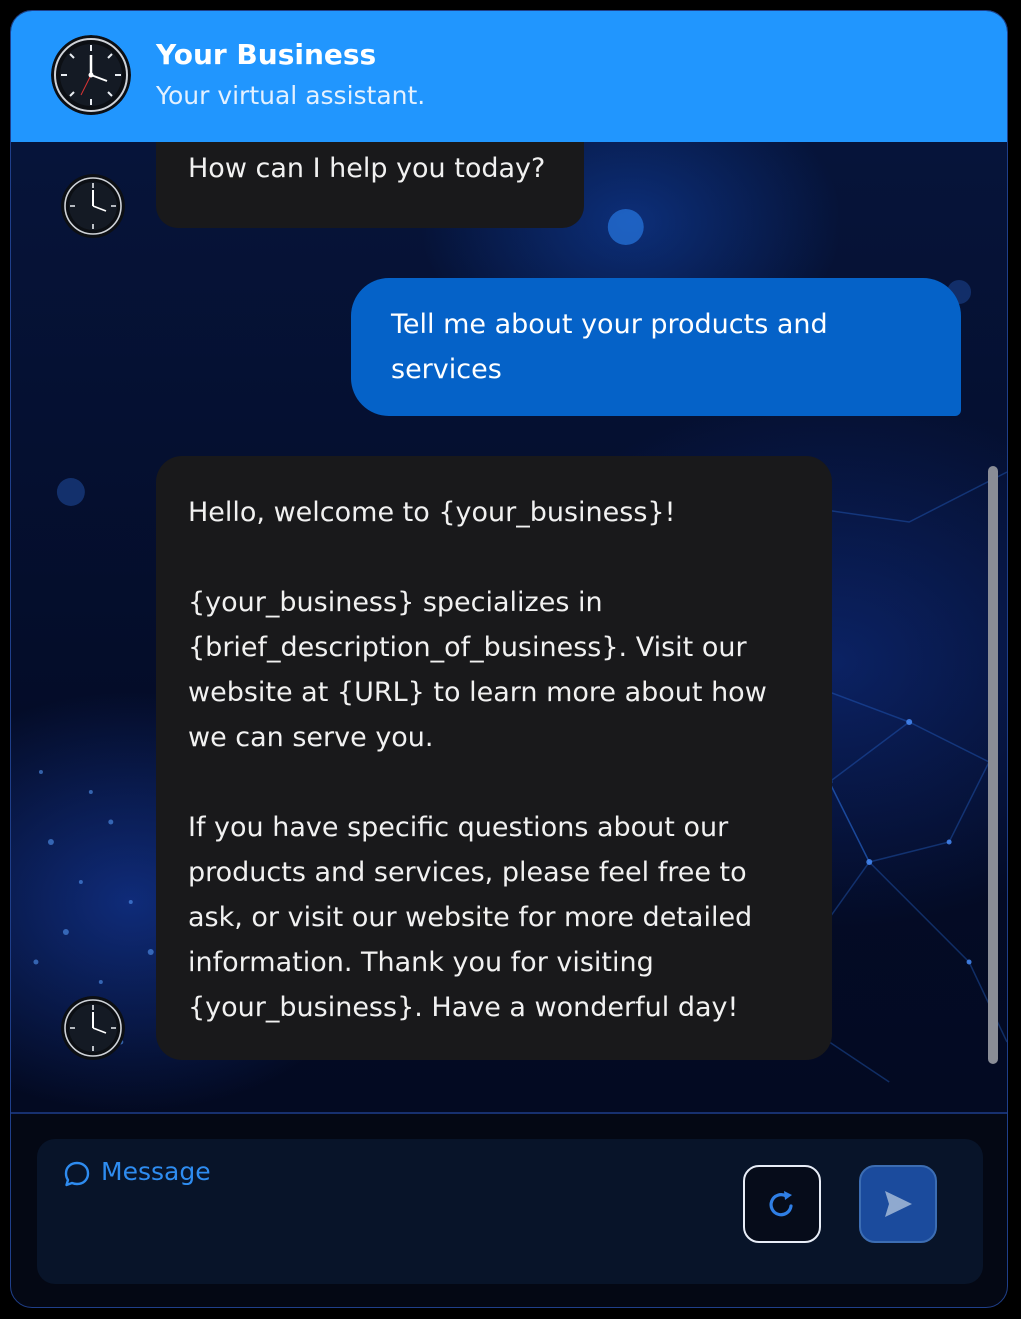 The height and width of the screenshot is (1319, 1021). I want to click on message-text: How can I help you today?, so click(367, 168).